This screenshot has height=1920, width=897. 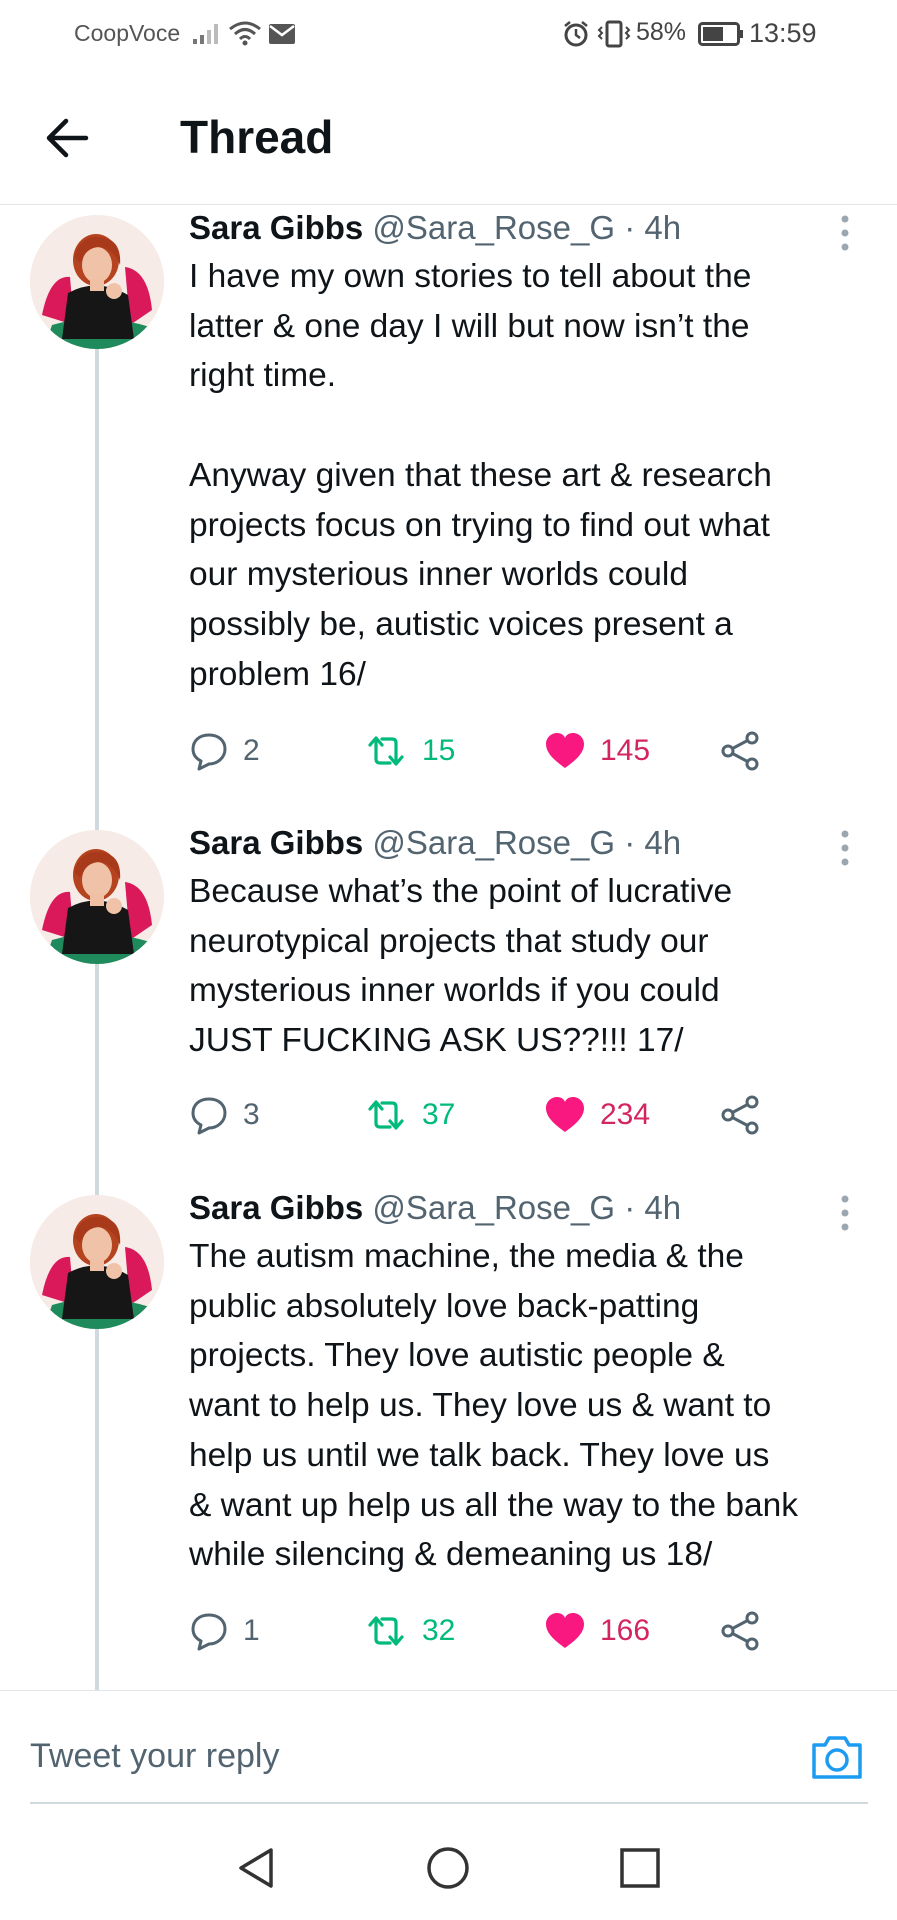 I want to click on mail-icon, so click(x=282, y=36).